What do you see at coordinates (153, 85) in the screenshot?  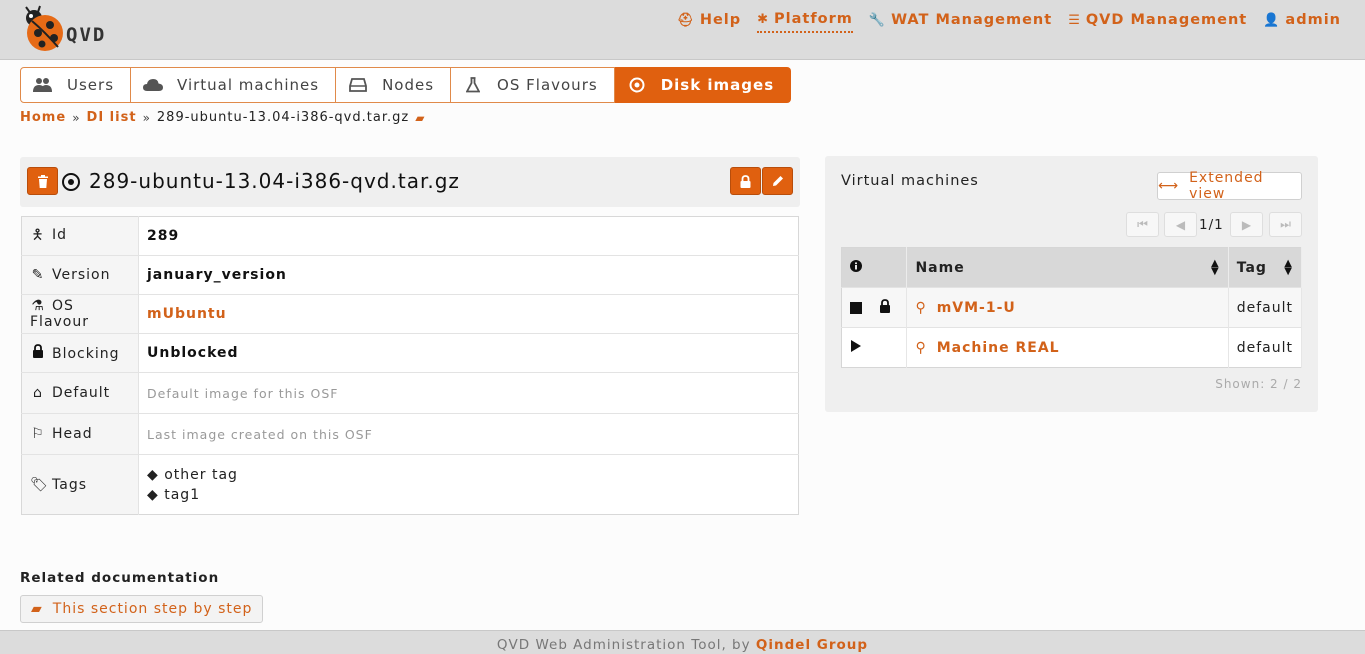 I see `cloud-icon` at bounding box center [153, 85].